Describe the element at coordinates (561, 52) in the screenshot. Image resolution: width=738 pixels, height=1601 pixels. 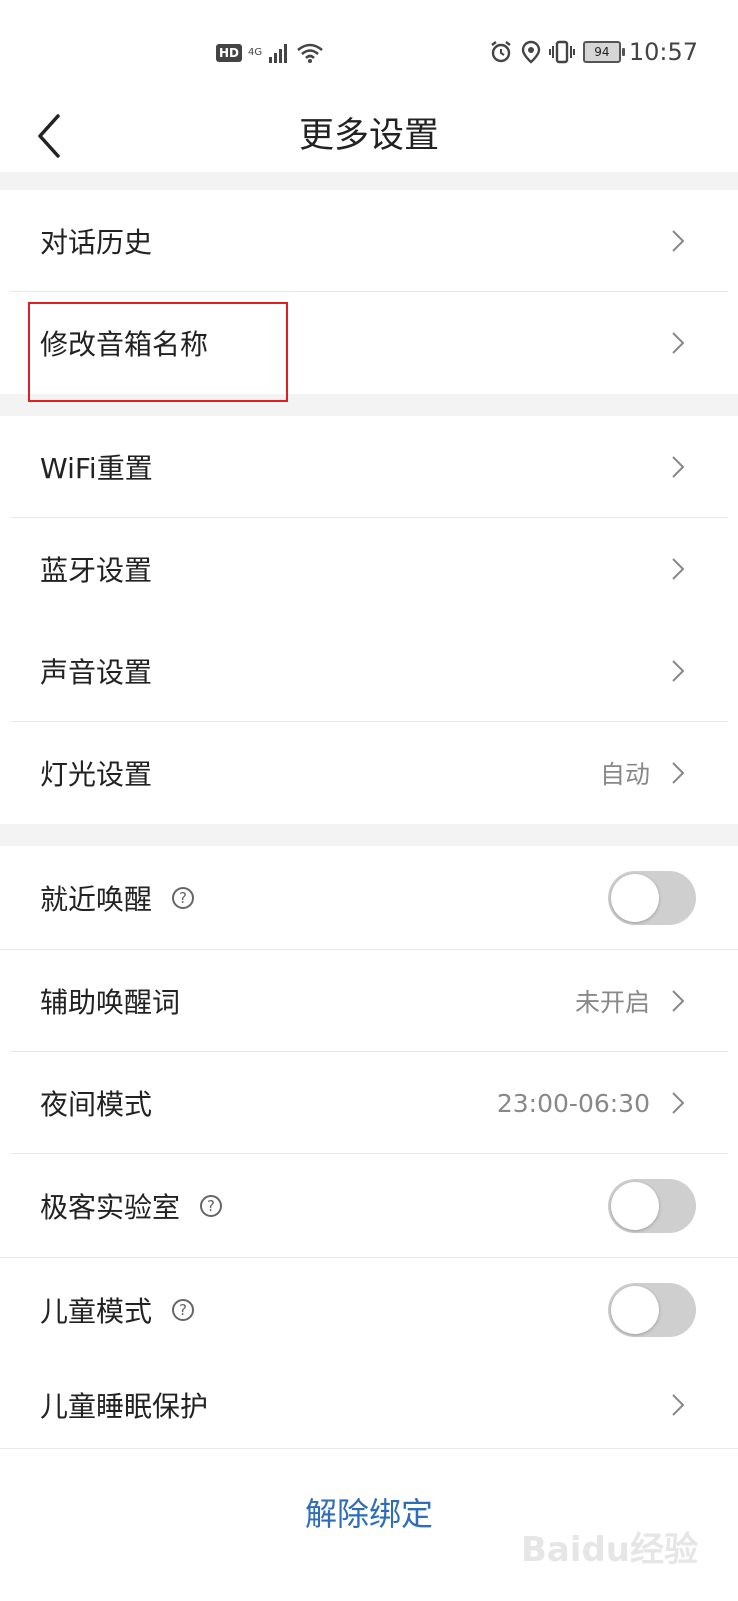
I see `vibrate-icon` at that location.